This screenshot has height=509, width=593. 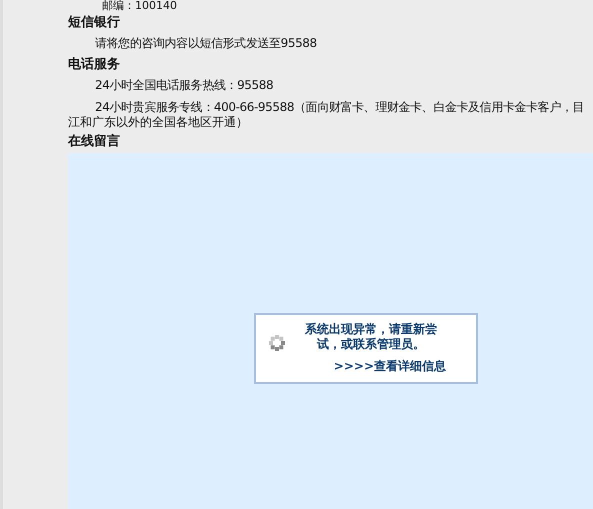 I want to click on section-heading: 在线留言, so click(x=94, y=142).